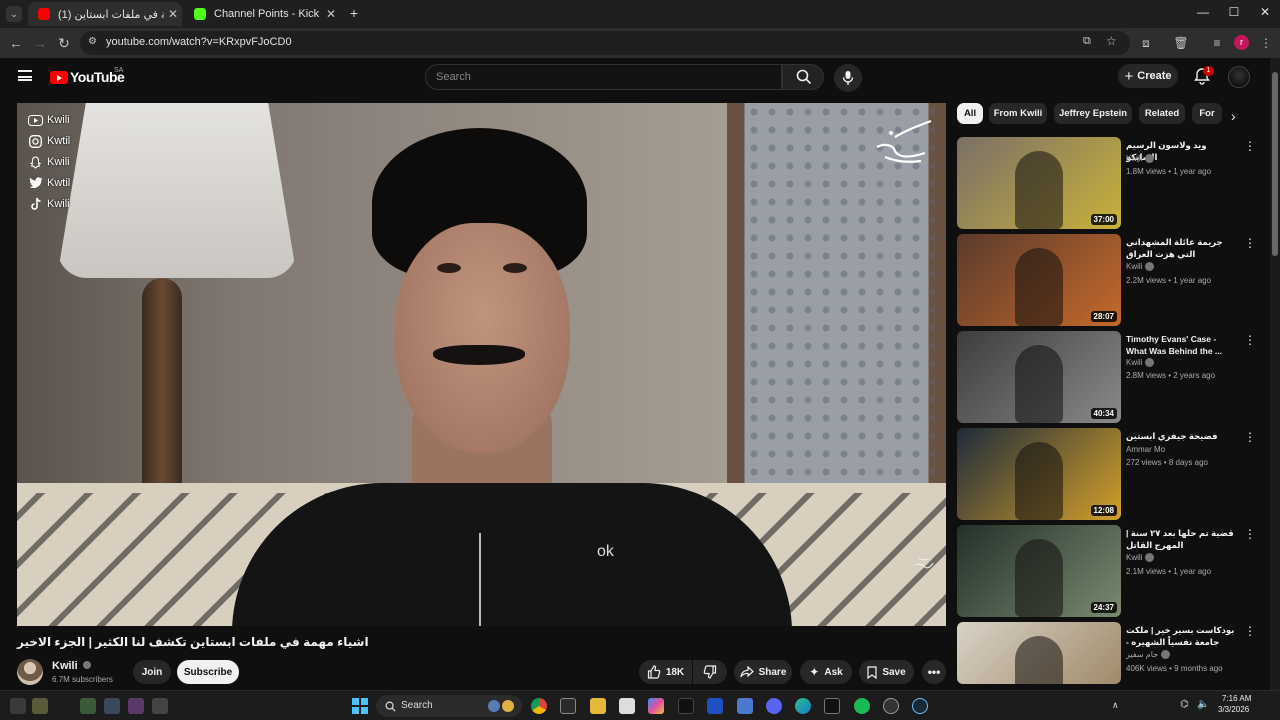 Image resolution: width=1280 pixels, height=720 pixels. What do you see at coordinates (1233, 709) in the screenshot?
I see `clock-date: 3/3/2026` at bounding box center [1233, 709].